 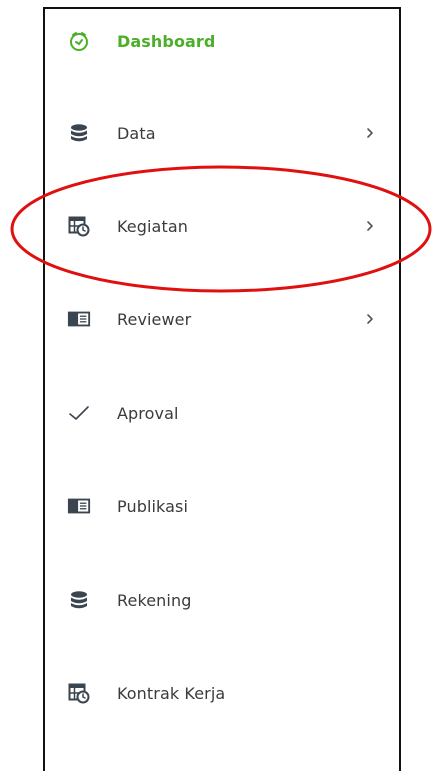 I want to click on sidebar-item-label: Publikasi, so click(x=153, y=506).